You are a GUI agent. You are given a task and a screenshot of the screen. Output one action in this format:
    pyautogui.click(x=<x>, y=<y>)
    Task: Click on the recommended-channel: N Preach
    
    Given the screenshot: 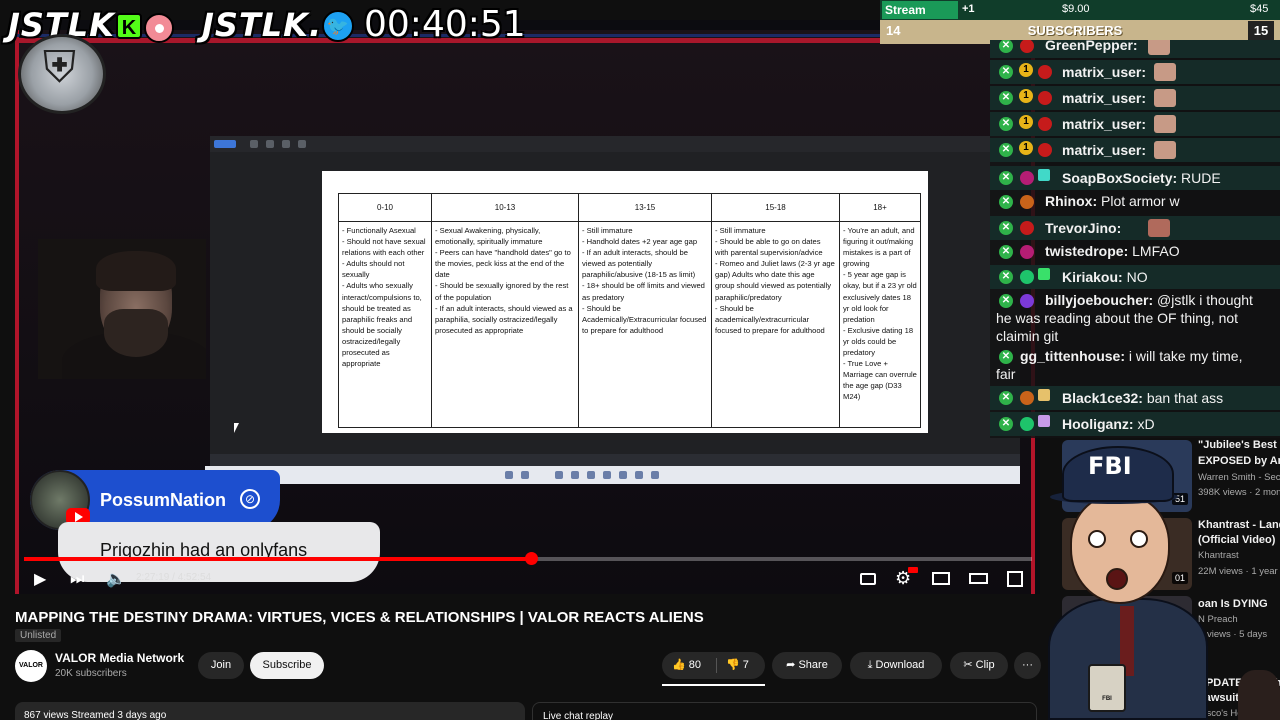 What is the action you would take?
    pyautogui.click(x=1239, y=619)
    